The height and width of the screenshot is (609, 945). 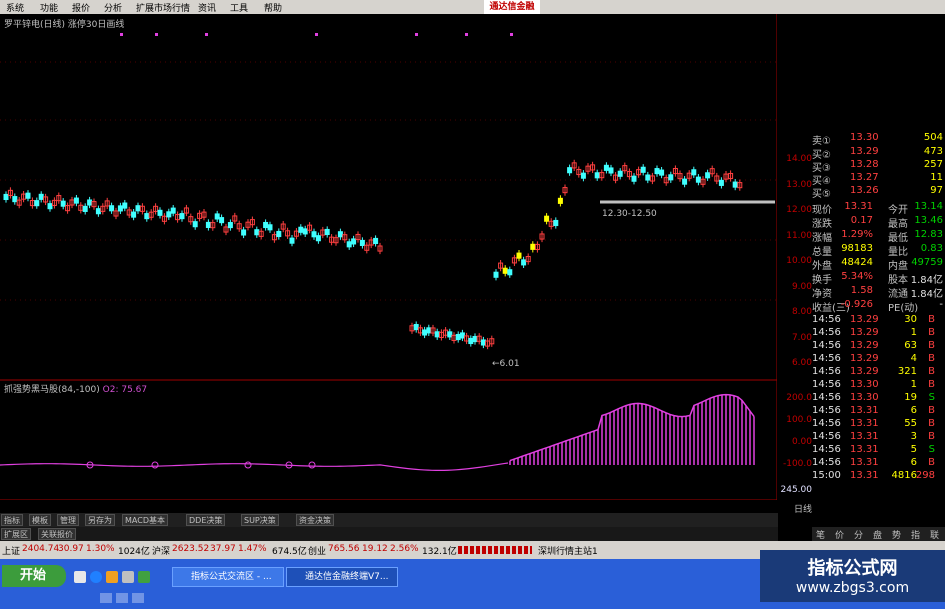 What do you see at coordinates (934, 534) in the screenshot?
I see `quote-tab: 联` at bounding box center [934, 534].